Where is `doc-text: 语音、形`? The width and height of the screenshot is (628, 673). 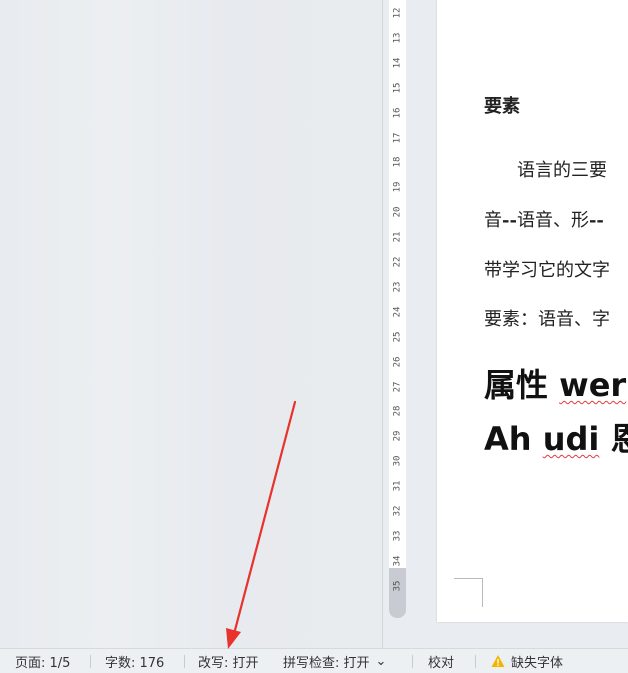
doc-text: 语音、形 is located at coordinates (552, 220).